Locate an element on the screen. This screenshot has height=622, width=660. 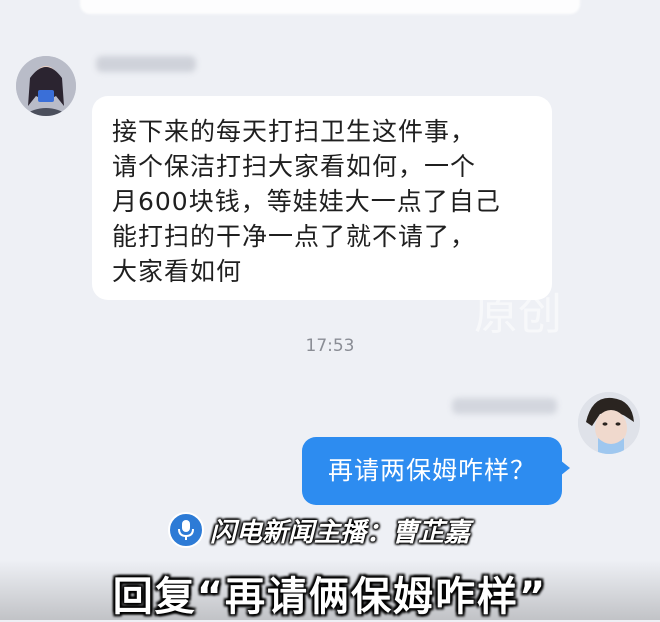
microphone-icon is located at coordinates (186, 530).